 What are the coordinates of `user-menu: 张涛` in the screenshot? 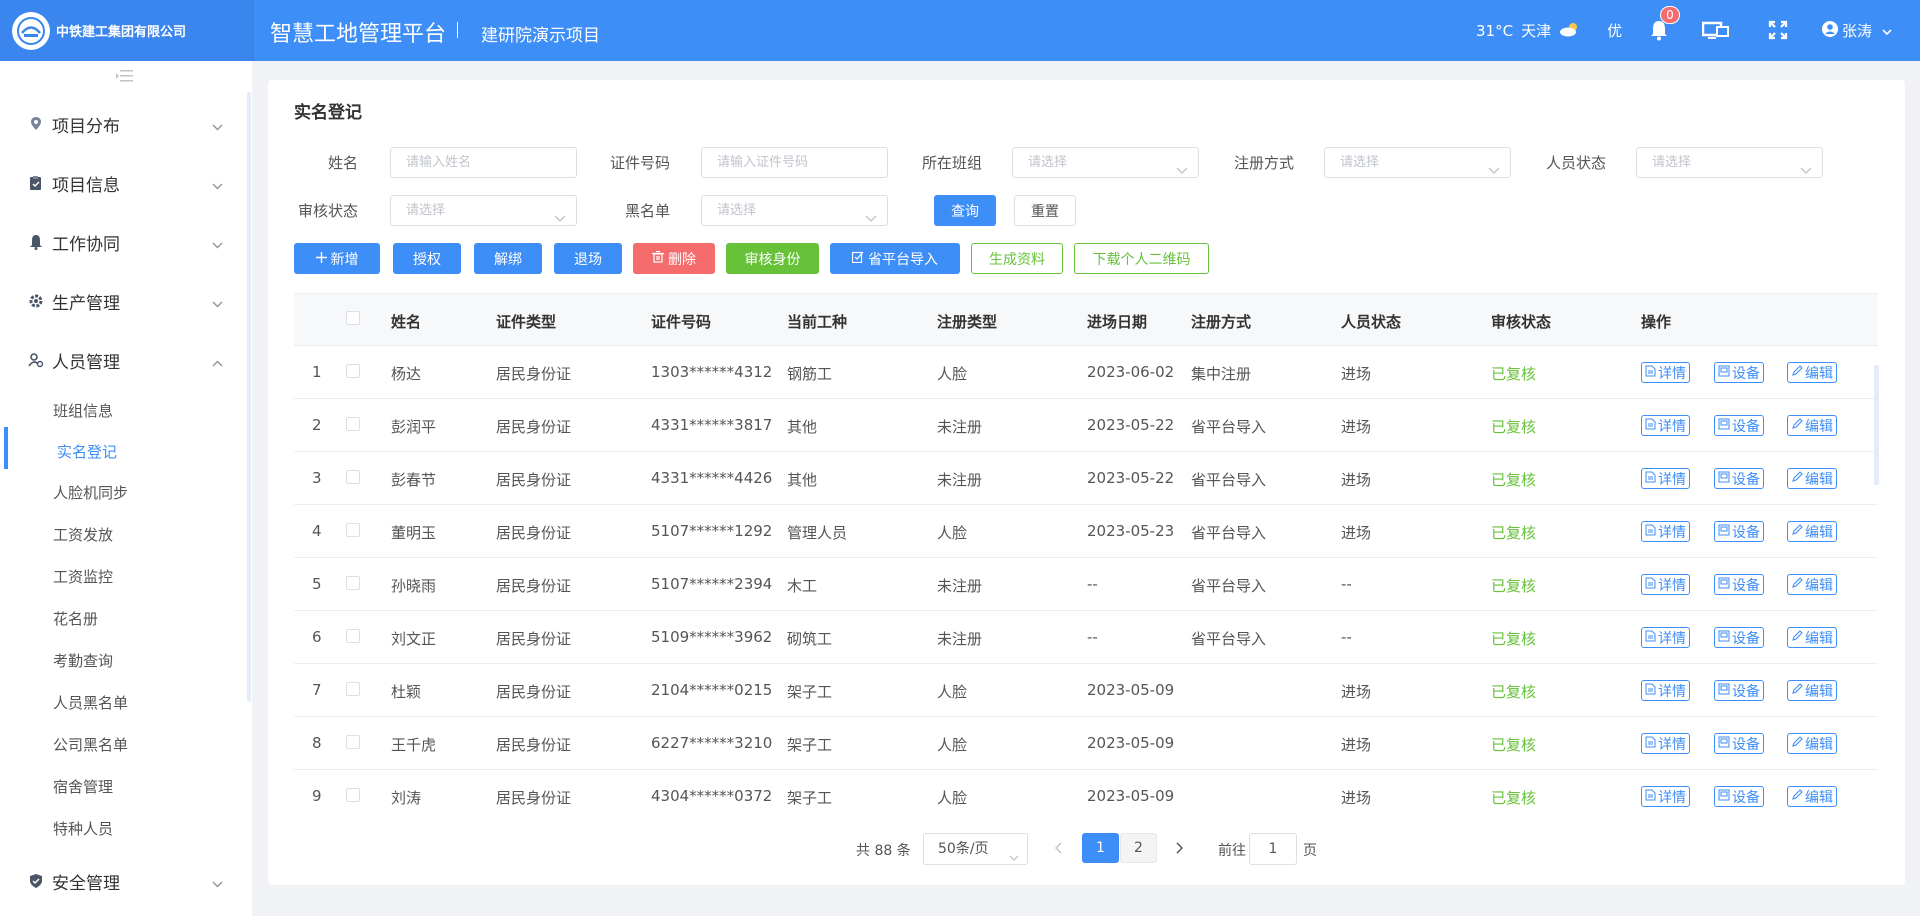 It's located at (1857, 30).